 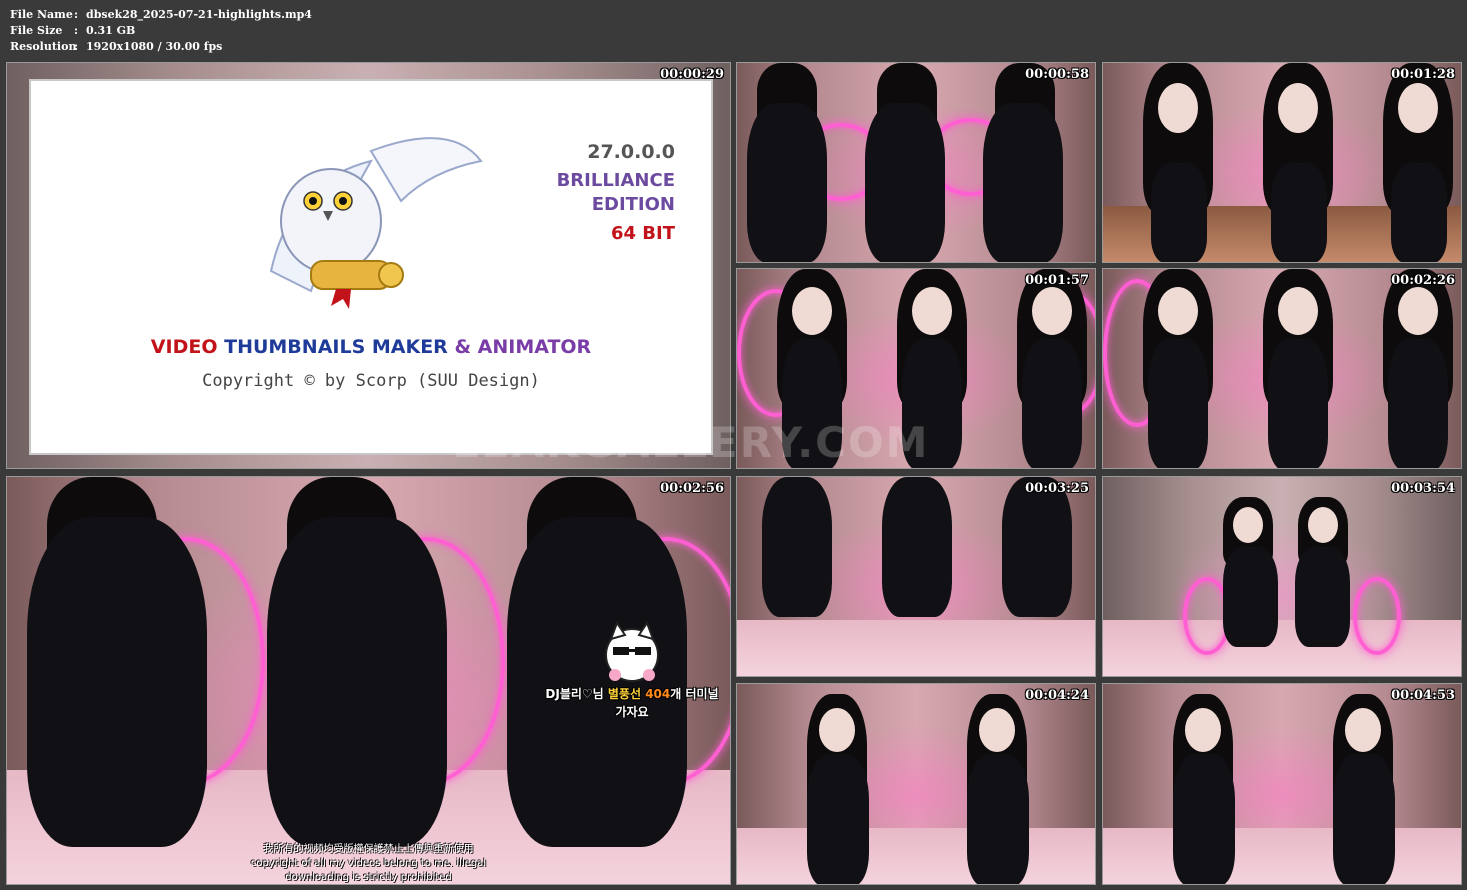 What do you see at coordinates (576, 694) in the screenshot?
I see `chat-username: DJ블리♡님` at bounding box center [576, 694].